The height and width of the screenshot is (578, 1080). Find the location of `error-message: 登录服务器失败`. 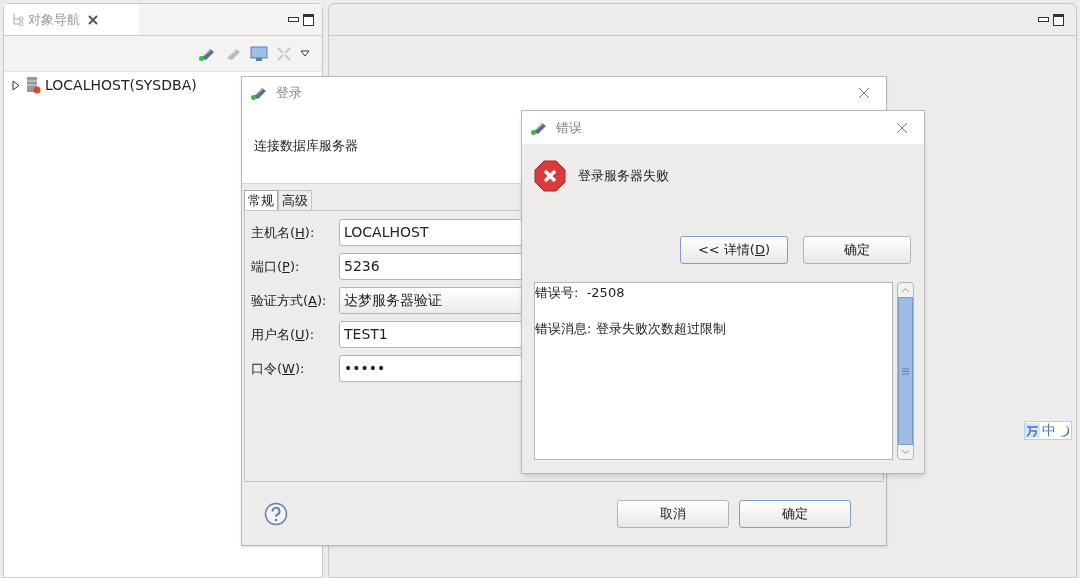

error-message: 登录服务器失败 is located at coordinates (623, 176).